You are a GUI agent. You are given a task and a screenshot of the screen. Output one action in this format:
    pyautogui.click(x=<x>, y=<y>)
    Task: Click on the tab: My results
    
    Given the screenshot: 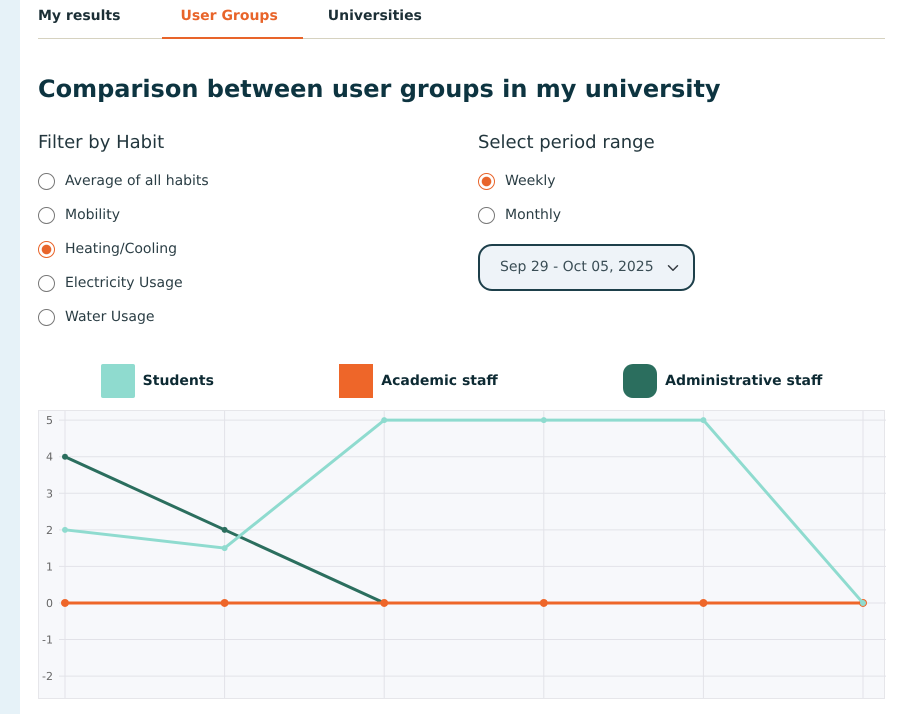 What is the action you would take?
    pyautogui.click(x=100, y=19)
    